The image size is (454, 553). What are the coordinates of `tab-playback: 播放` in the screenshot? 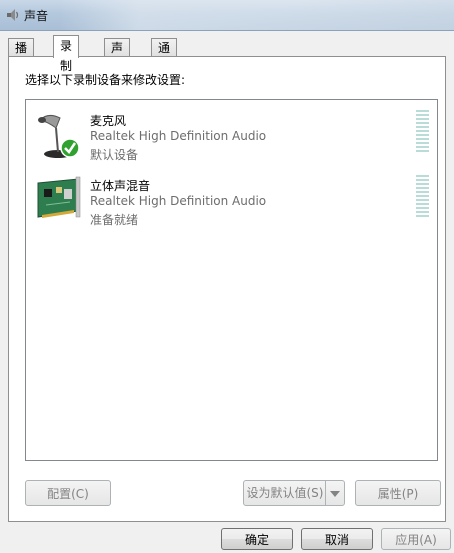 It's located at (21, 55).